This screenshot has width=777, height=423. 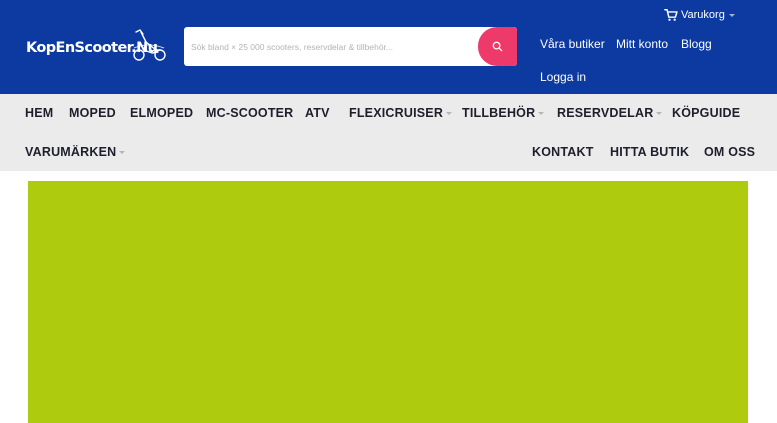 I want to click on link-mitt-konto: Mitt konto, so click(x=642, y=44).